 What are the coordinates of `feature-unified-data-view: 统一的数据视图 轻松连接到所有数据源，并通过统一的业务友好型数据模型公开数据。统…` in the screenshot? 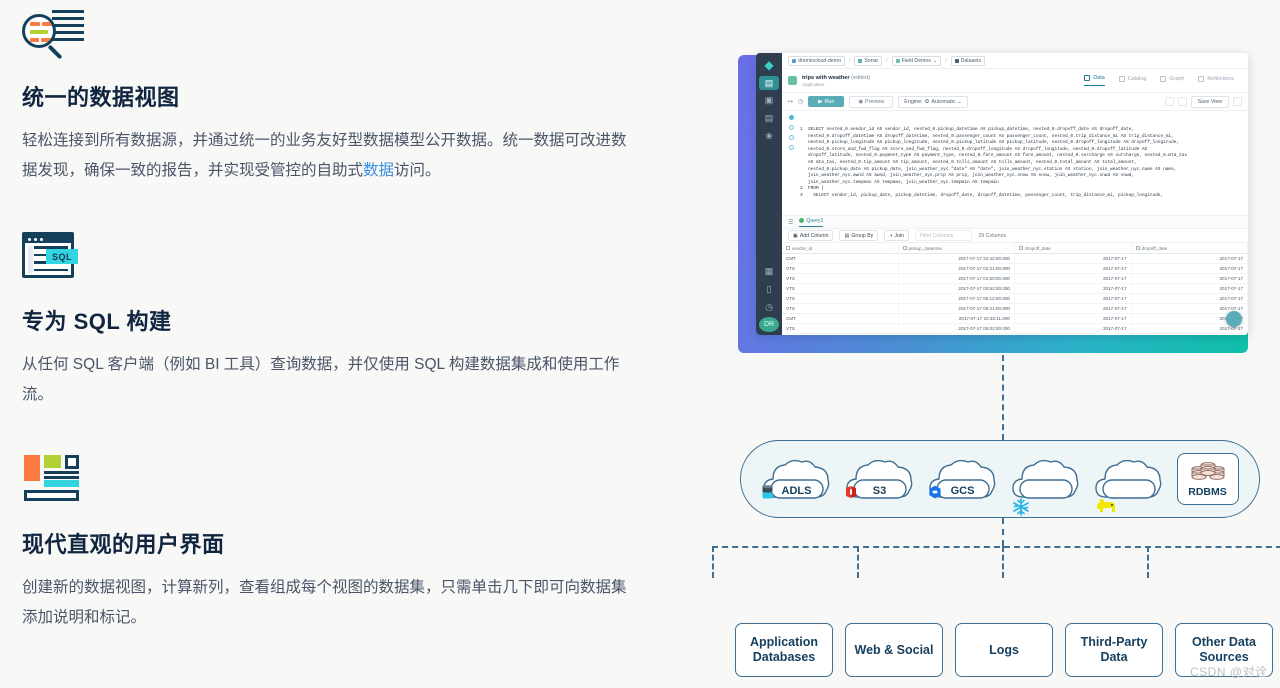 It's located at (332, 97).